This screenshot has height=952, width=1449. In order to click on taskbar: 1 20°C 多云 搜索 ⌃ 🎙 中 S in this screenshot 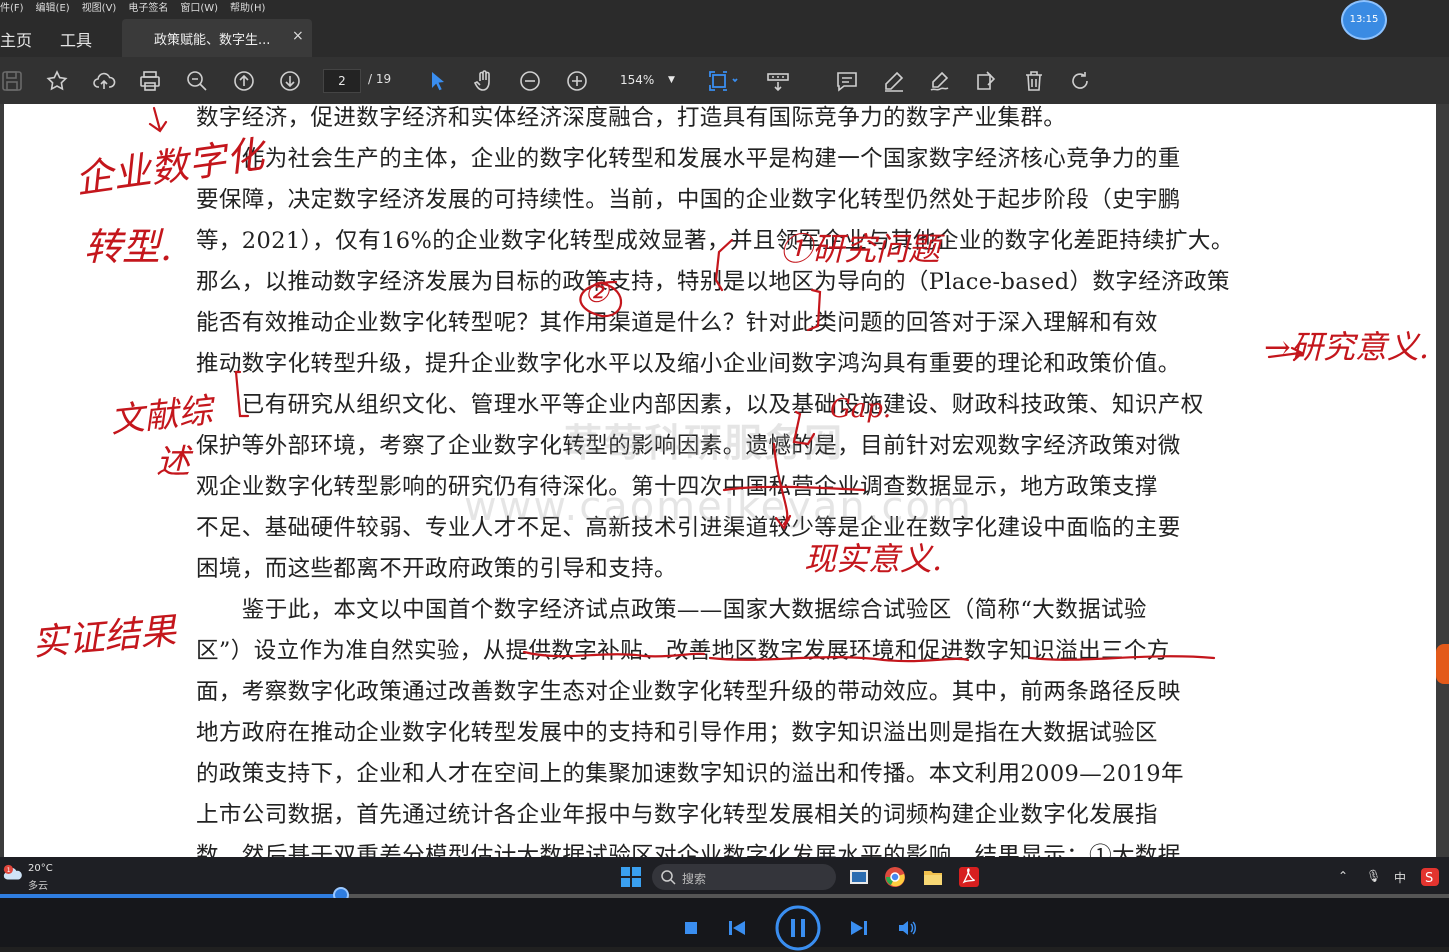, I will do `click(724, 877)`.